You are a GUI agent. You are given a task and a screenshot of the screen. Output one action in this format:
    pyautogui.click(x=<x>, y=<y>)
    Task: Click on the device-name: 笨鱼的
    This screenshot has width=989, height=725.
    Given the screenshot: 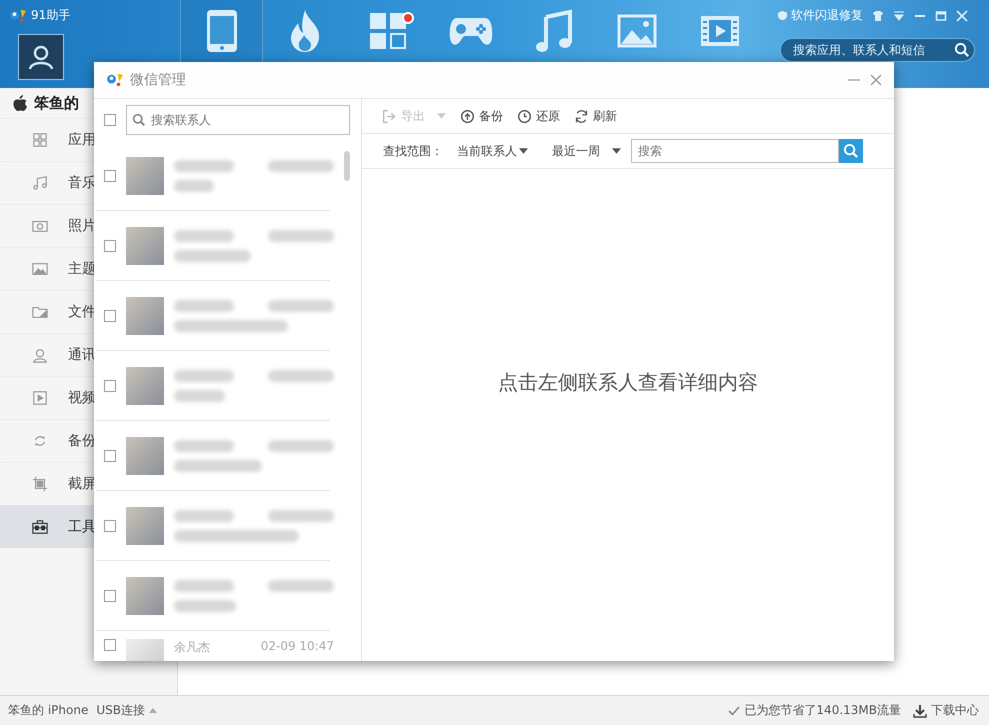 What is the action you would take?
    pyautogui.click(x=56, y=103)
    